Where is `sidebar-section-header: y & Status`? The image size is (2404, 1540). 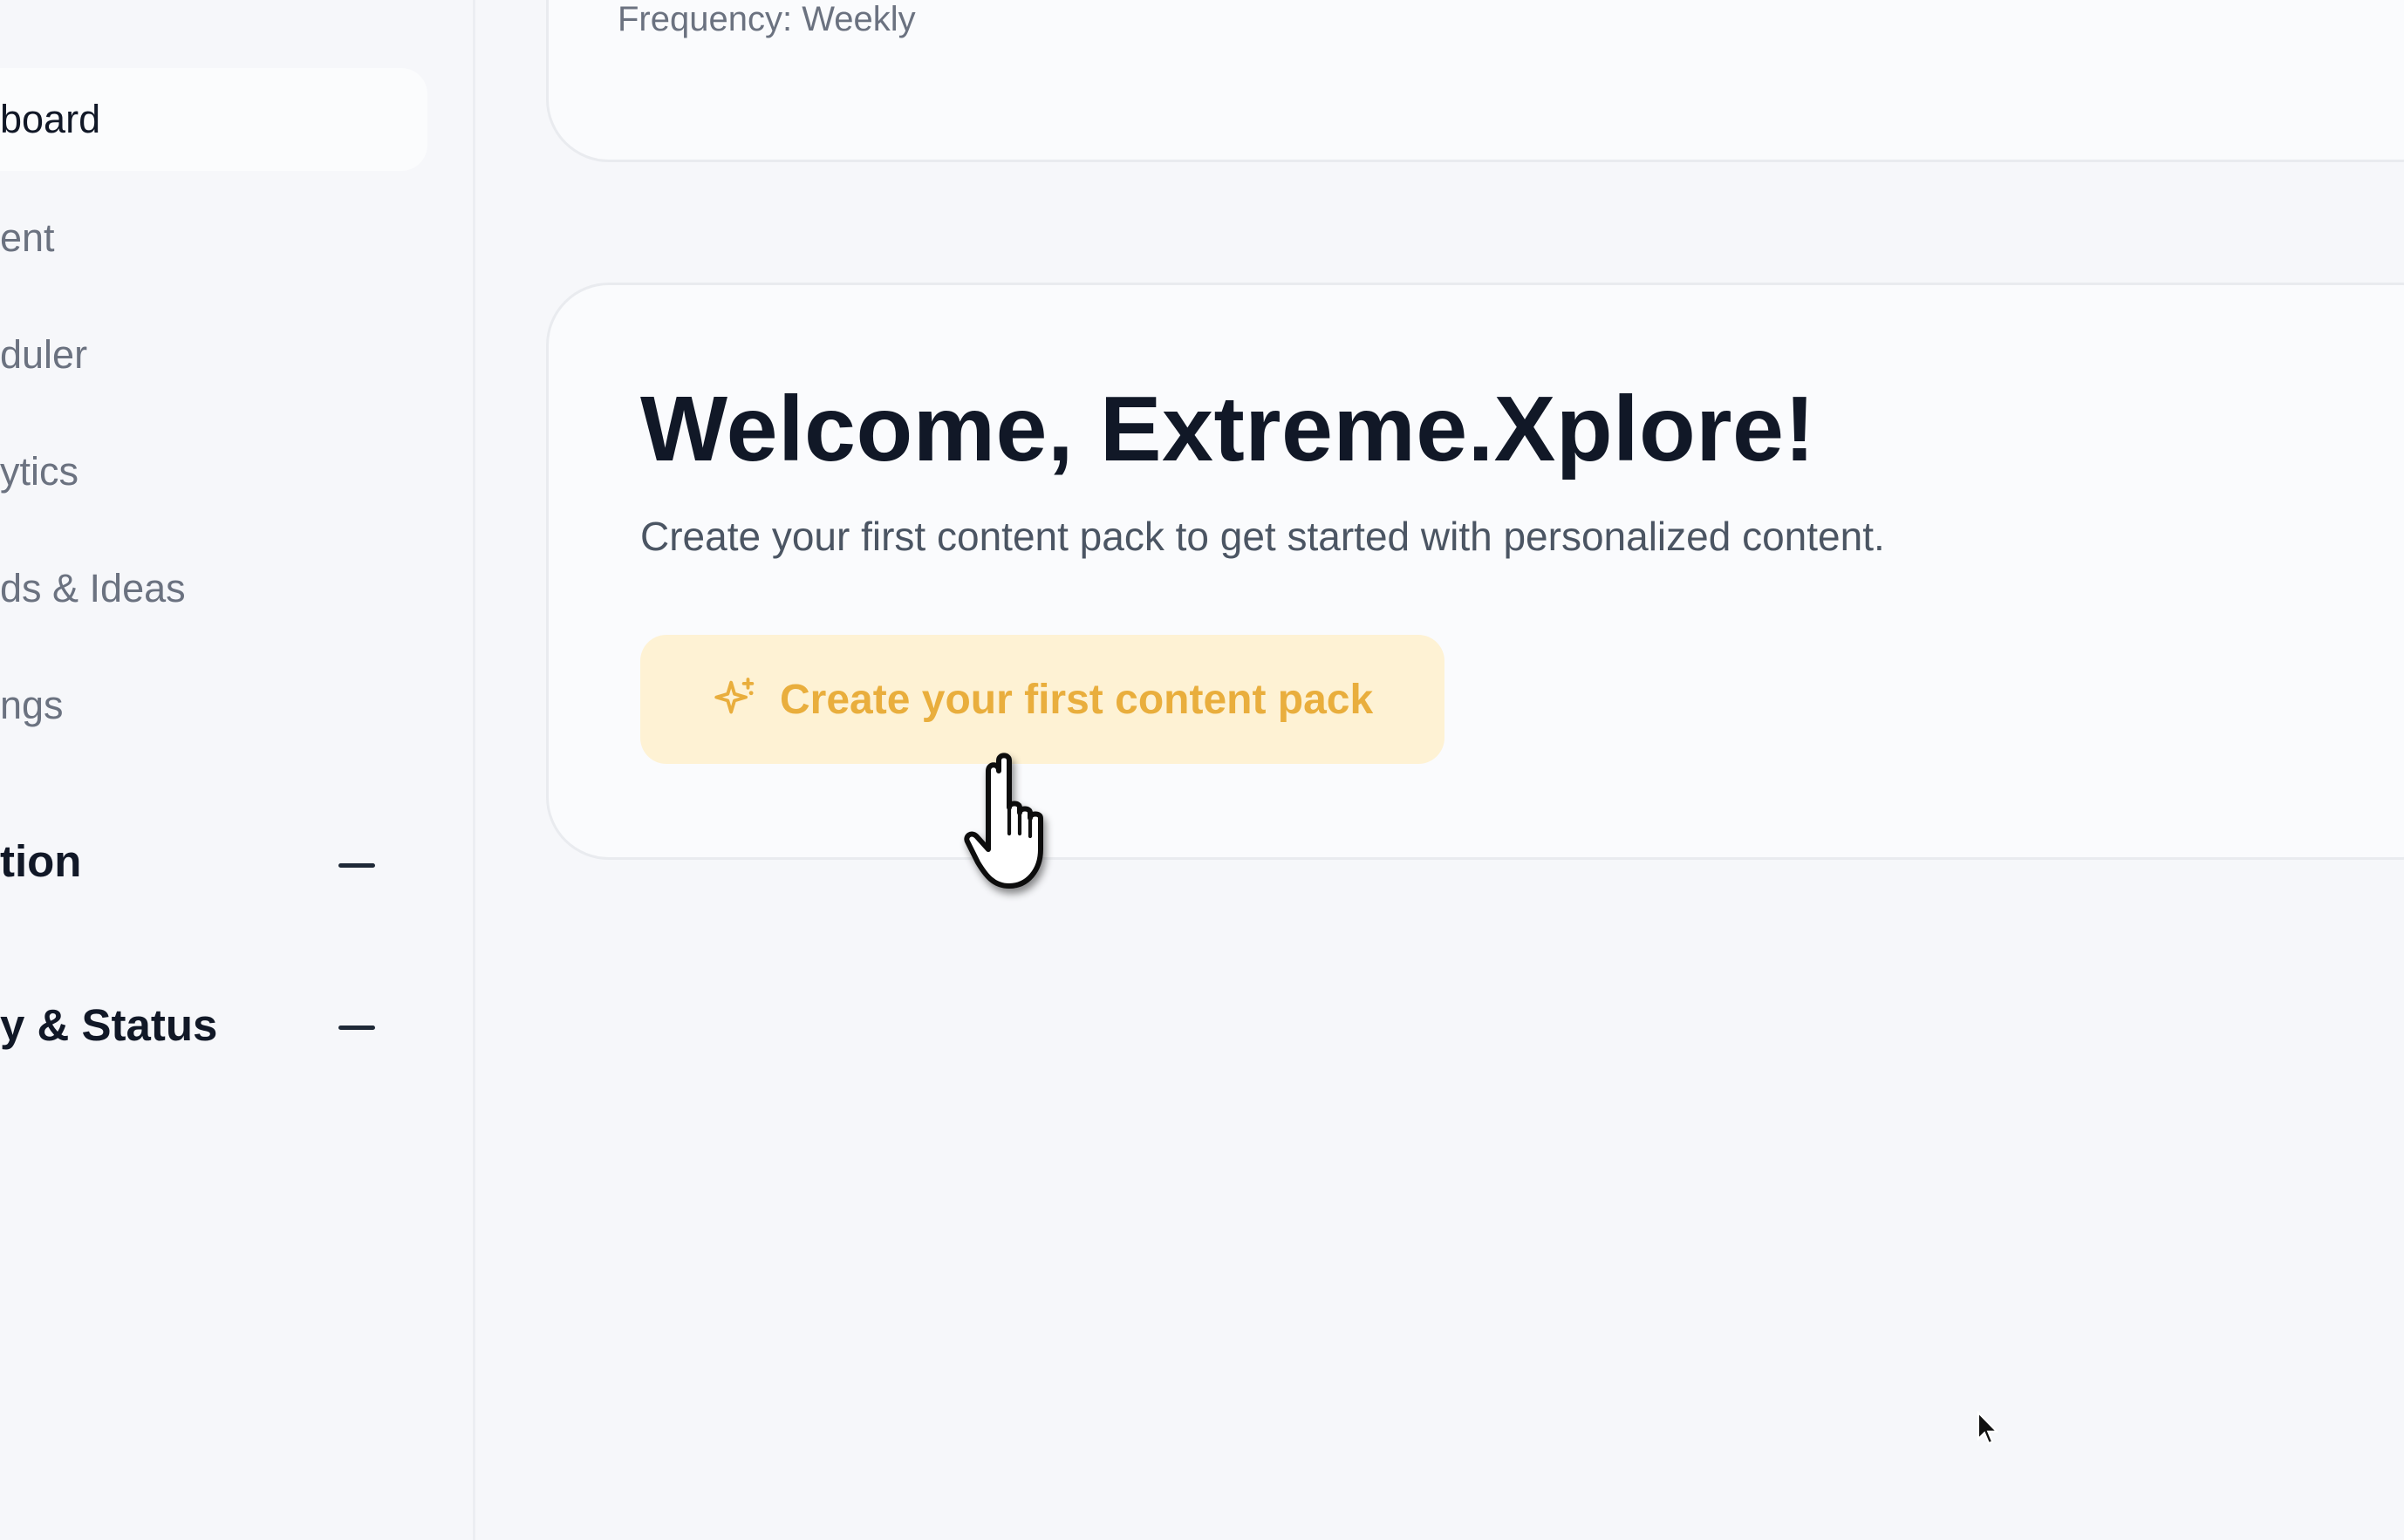 sidebar-section-header: y & Status is located at coordinates (192, 1029).